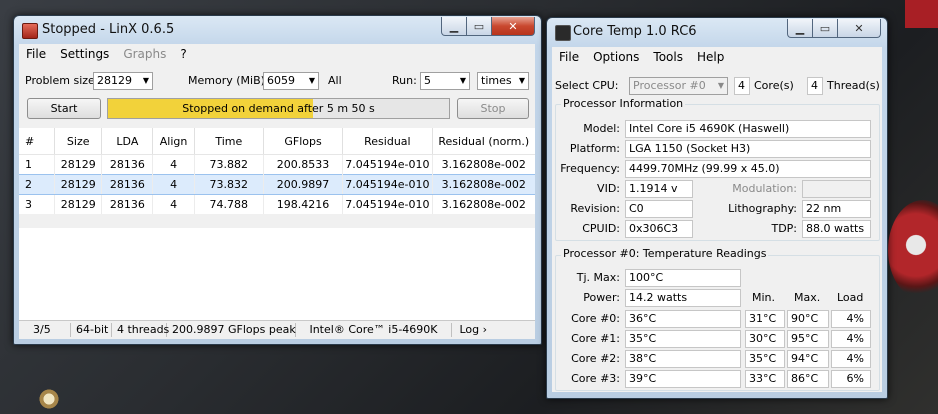  What do you see at coordinates (765, 339) in the screenshot?
I see `core-min-value: 30°C` at bounding box center [765, 339].